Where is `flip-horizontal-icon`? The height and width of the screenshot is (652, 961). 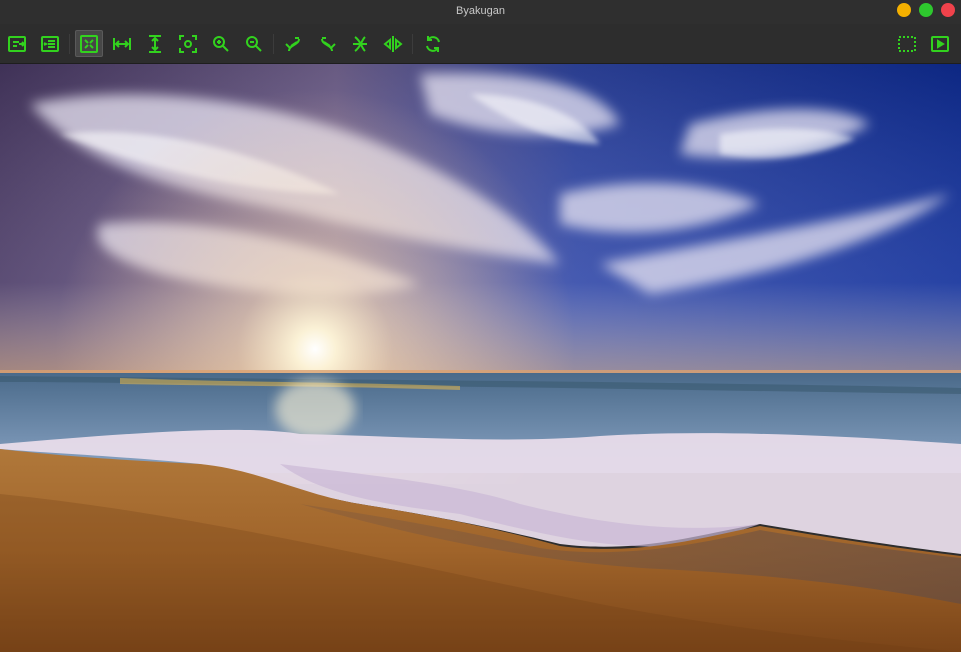
flip-horizontal-icon is located at coordinates (393, 43).